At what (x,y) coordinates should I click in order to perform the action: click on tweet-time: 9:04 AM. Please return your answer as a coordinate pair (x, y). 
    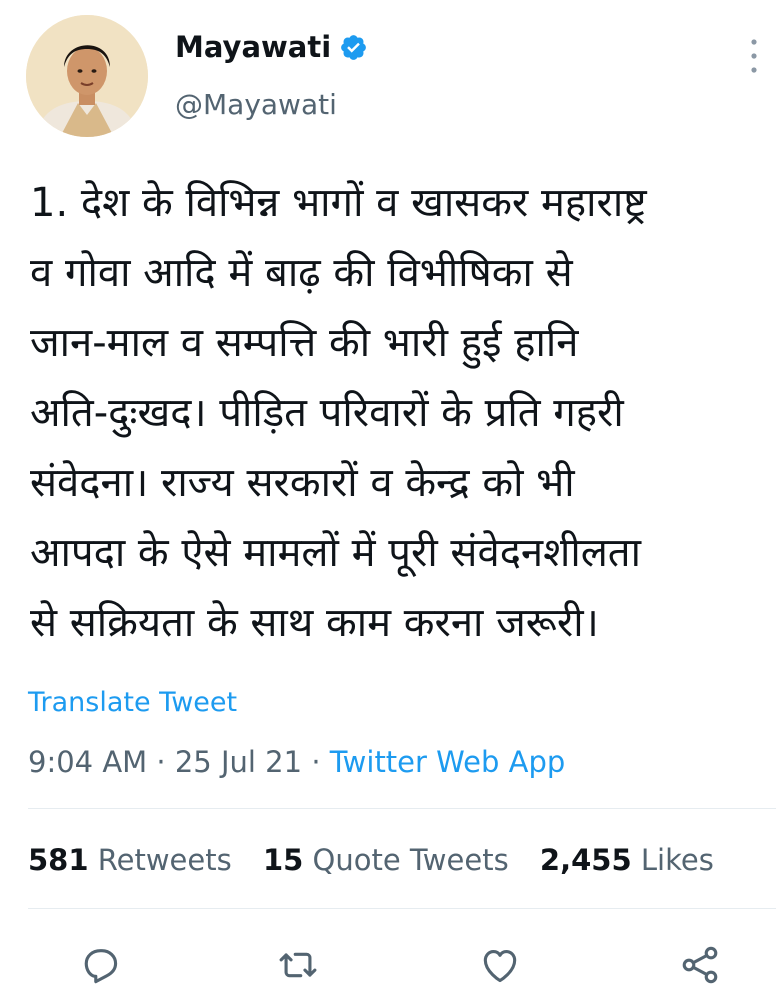
    Looking at the image, I should click on (87, 762).